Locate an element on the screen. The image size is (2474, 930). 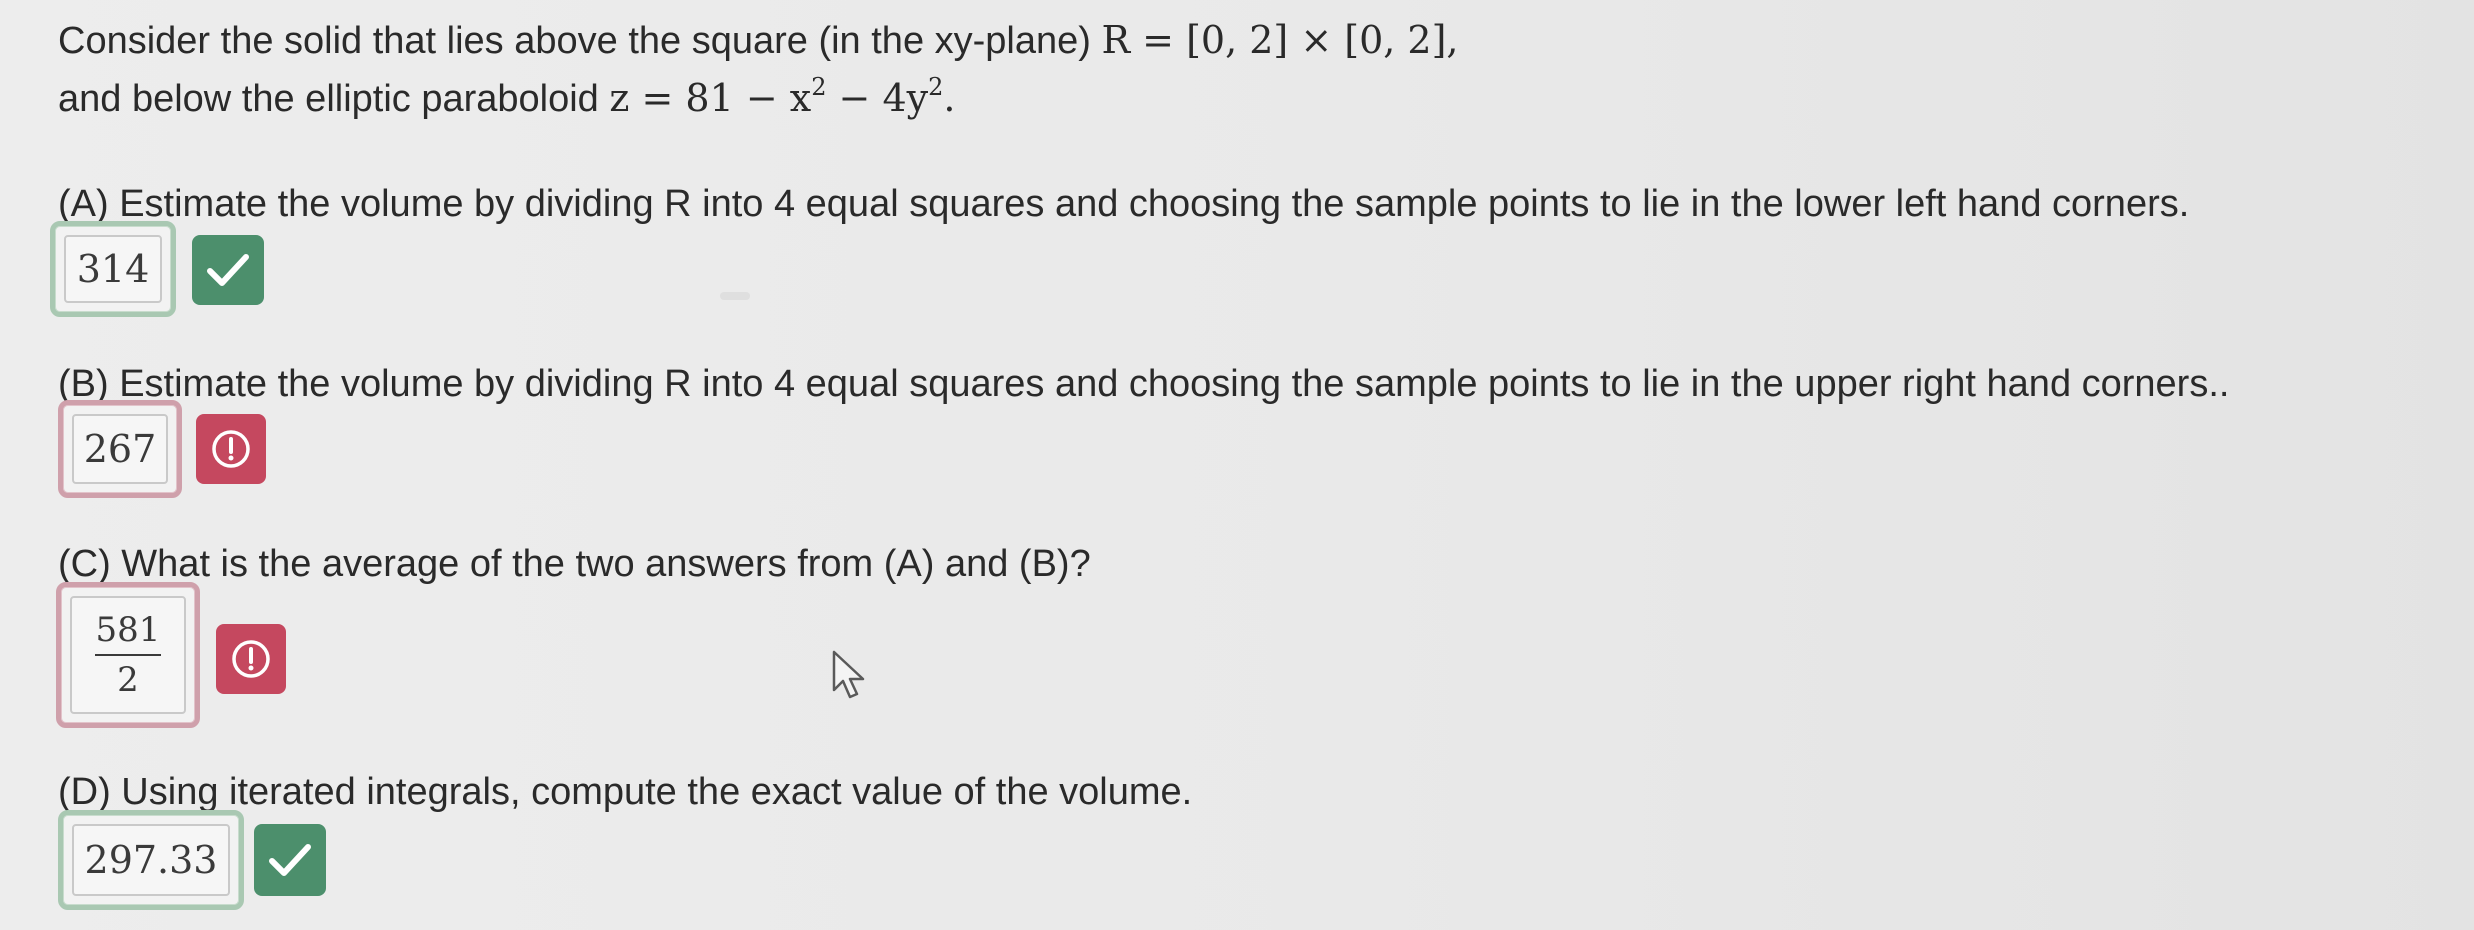
part-a-answer-value: 314 is located at coordinates (113, 269).